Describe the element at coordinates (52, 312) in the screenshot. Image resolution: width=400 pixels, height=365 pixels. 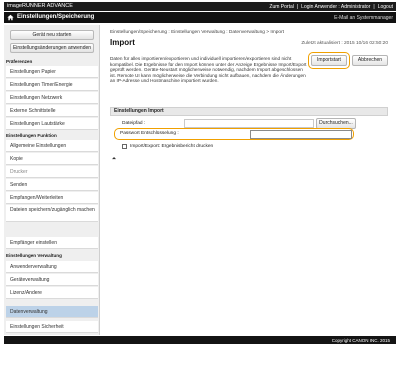
I see `sidebar-item-data-management: Datenverwaltung` at that location.